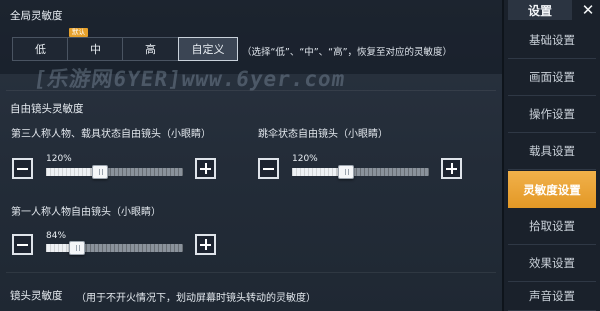 The height and width of the screenshot is (311, 600). I want to click on option-medium-button: 中, so click(95, 49).